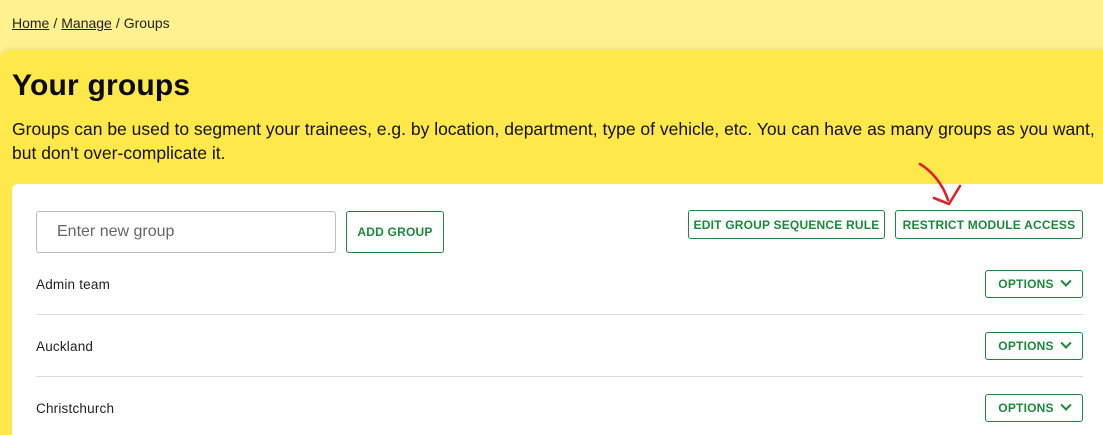  What do you see at coordinates (75, 408) in the screenshot?
I see `group-name: Christchurch` at bounding box center [75, 408].